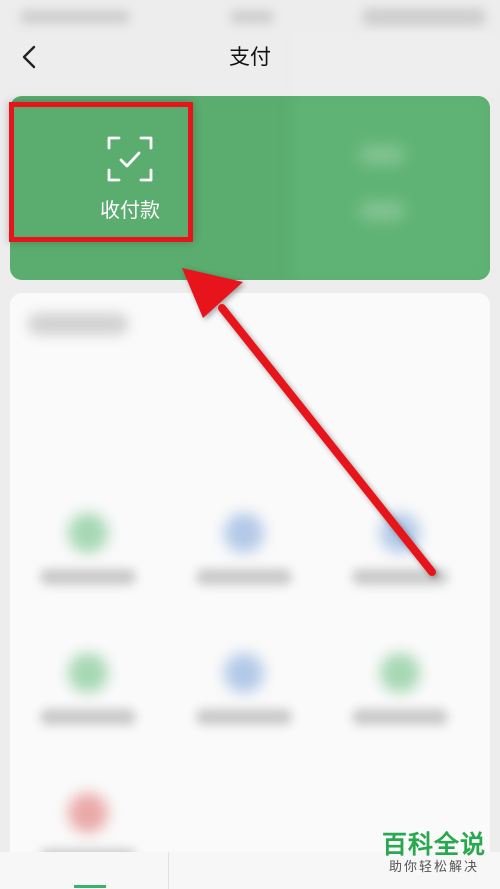  Describe the element at coordinates (433, 867) in the screenshot. I see `watermark-subtitle: 助你轻松解决` at that location.